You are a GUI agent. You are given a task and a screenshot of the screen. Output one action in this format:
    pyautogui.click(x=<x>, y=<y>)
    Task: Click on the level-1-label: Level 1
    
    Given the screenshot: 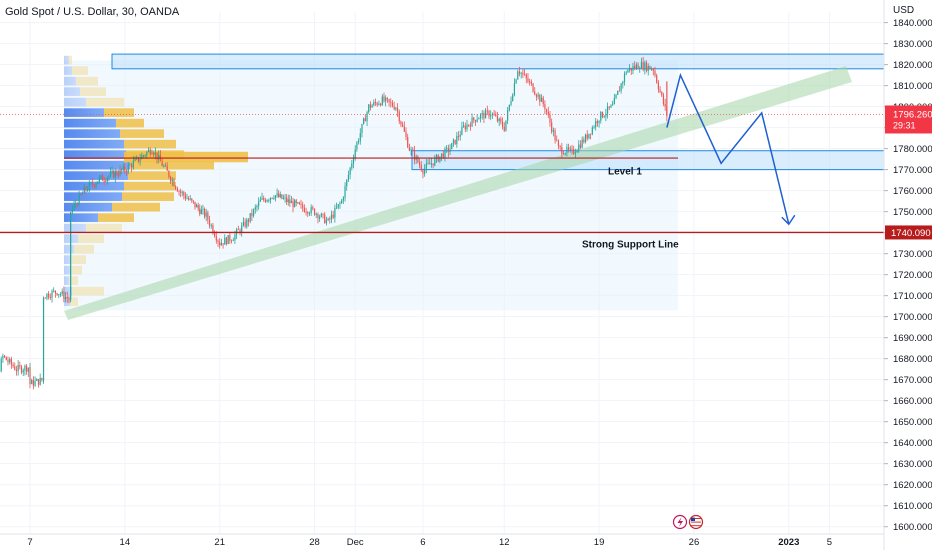 What is the action you would take?
    pyautogui.click(x=625, y=172)
    